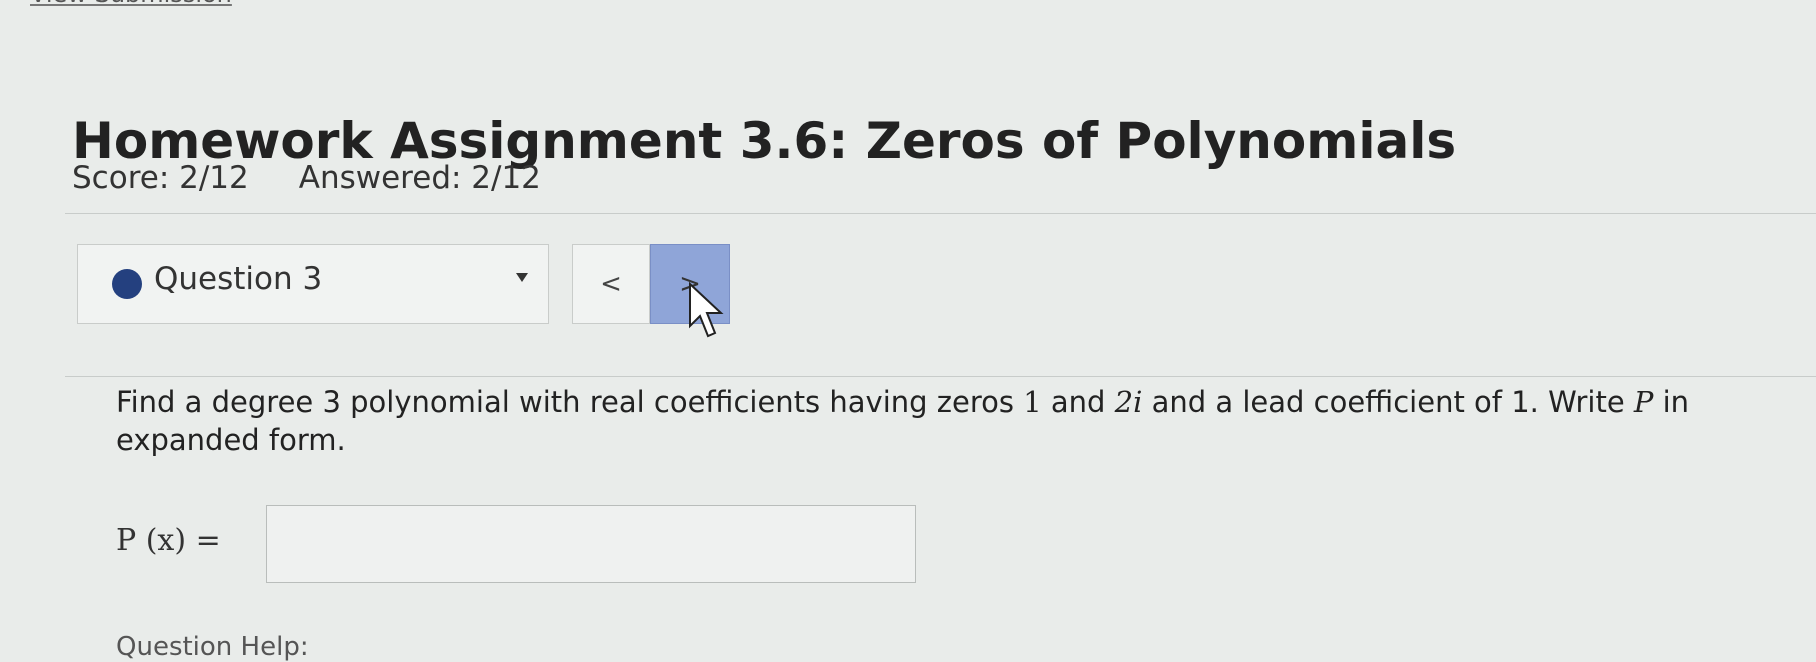  What do you see at coordinates (1128, 402) in the screenshot?
I see `zero-2: 2i` at bounding box center [1128, 402].